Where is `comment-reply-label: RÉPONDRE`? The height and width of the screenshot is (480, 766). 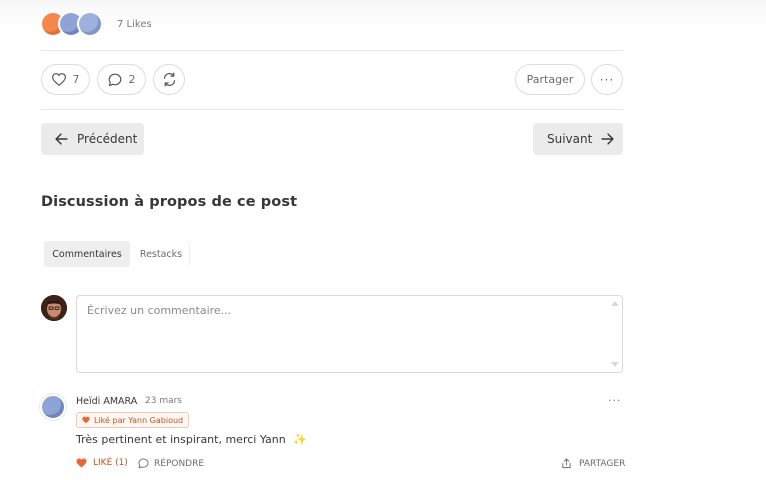 comment-reply-label: RÉPONDRE is located at coordinates (179, 463).